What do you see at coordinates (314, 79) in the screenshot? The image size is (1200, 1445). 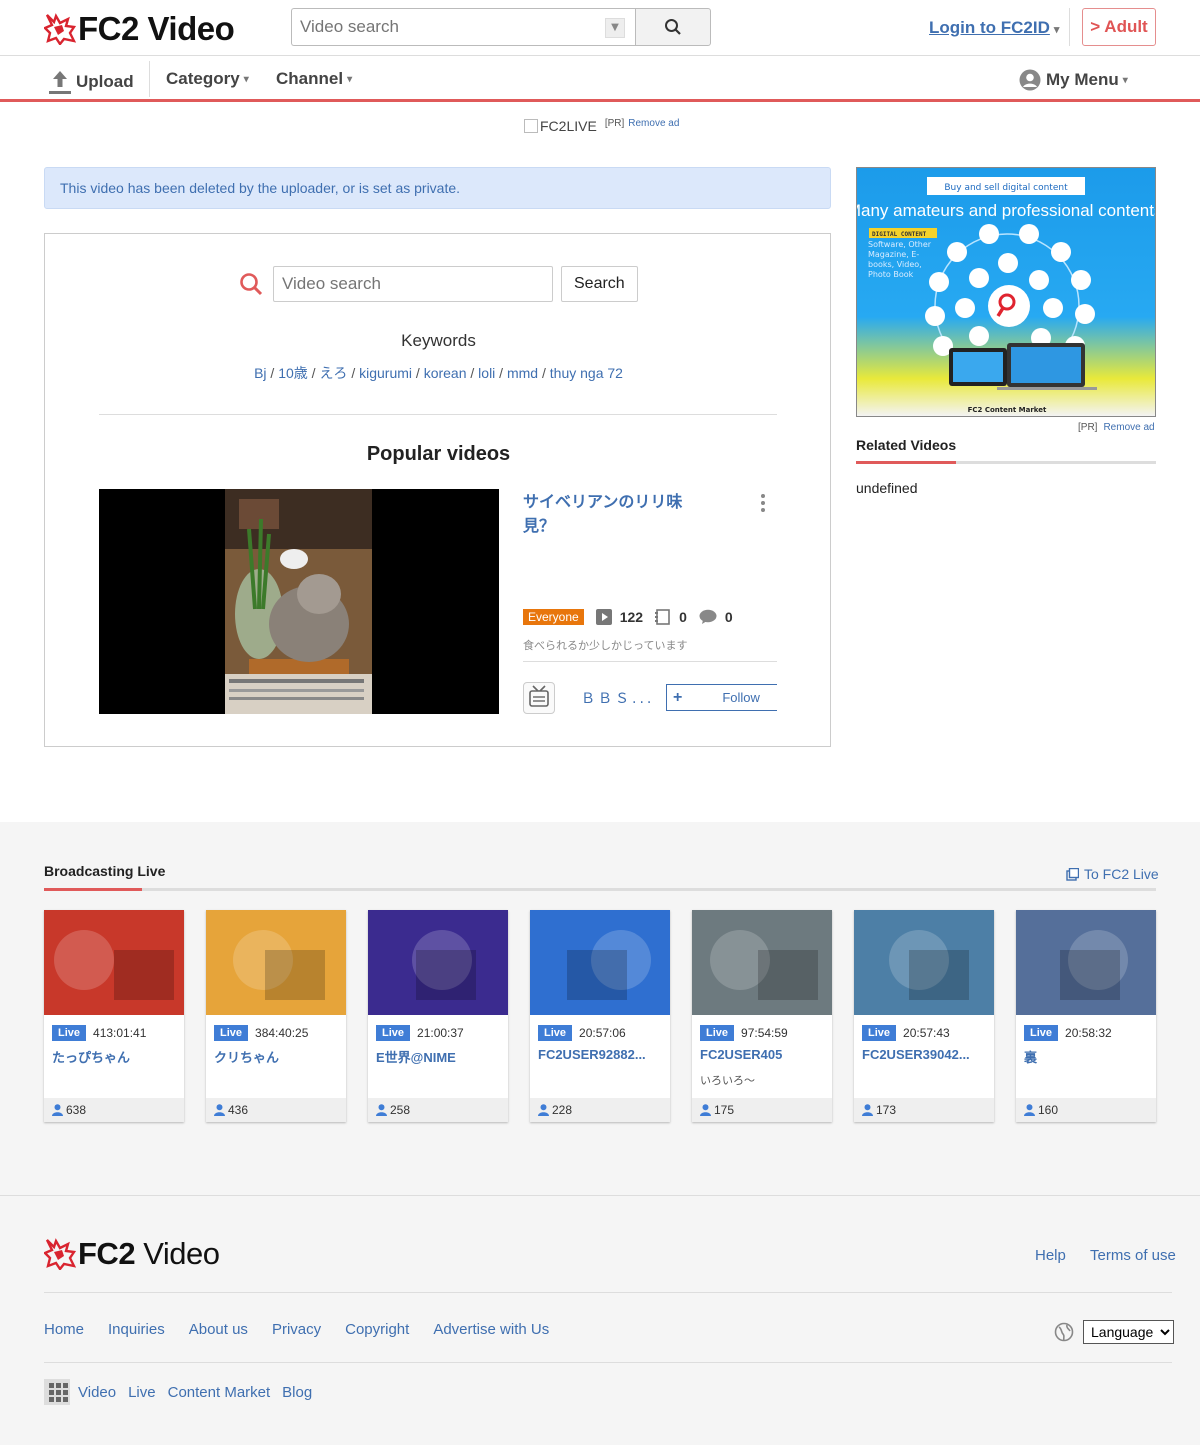 I see `nav-channel: Channel ▾` at bounding box center [314, 79].